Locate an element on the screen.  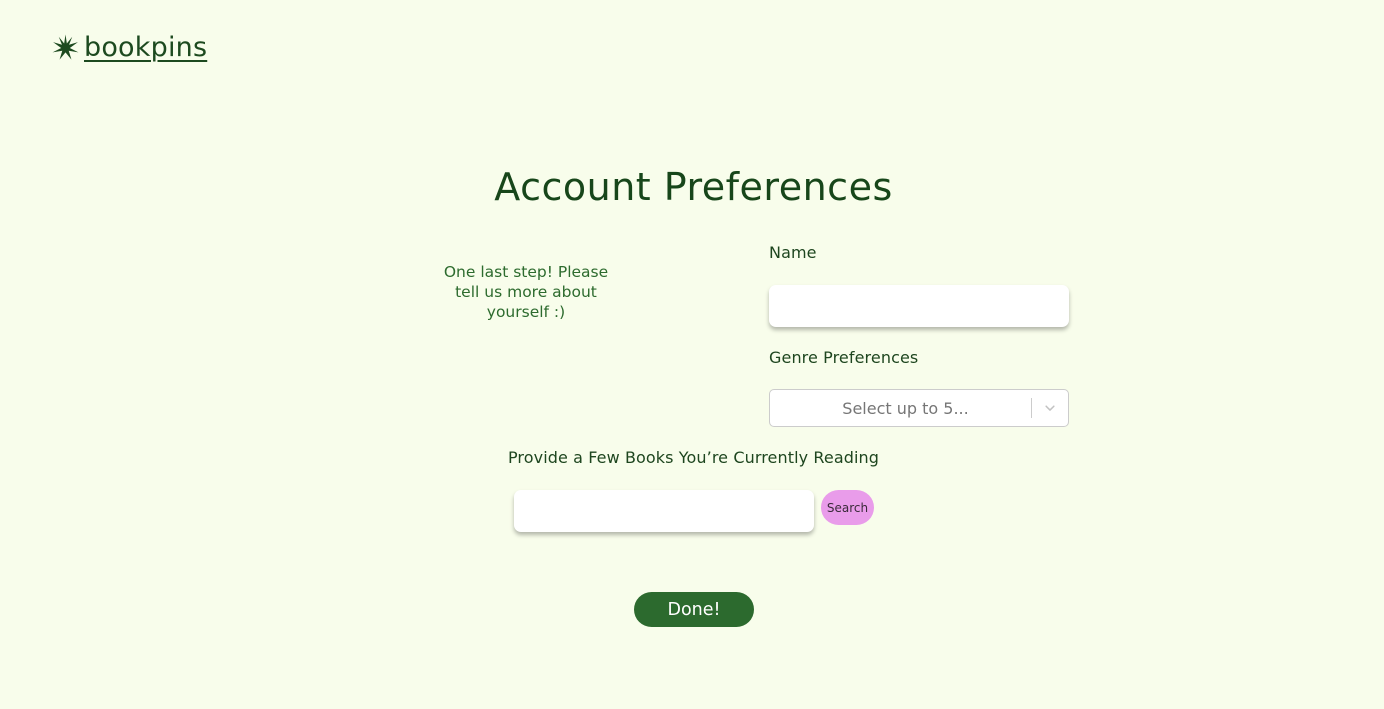
brand-name: bookpins is located at coordinates (145, 47).